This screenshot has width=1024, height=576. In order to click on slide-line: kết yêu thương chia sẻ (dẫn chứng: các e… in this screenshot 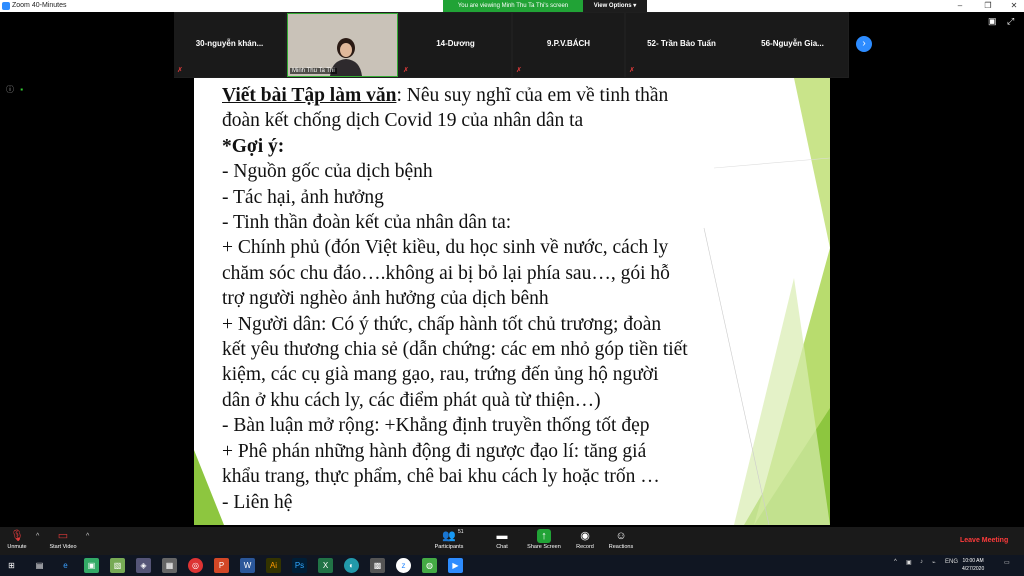, I will do `click(455, 350)`.